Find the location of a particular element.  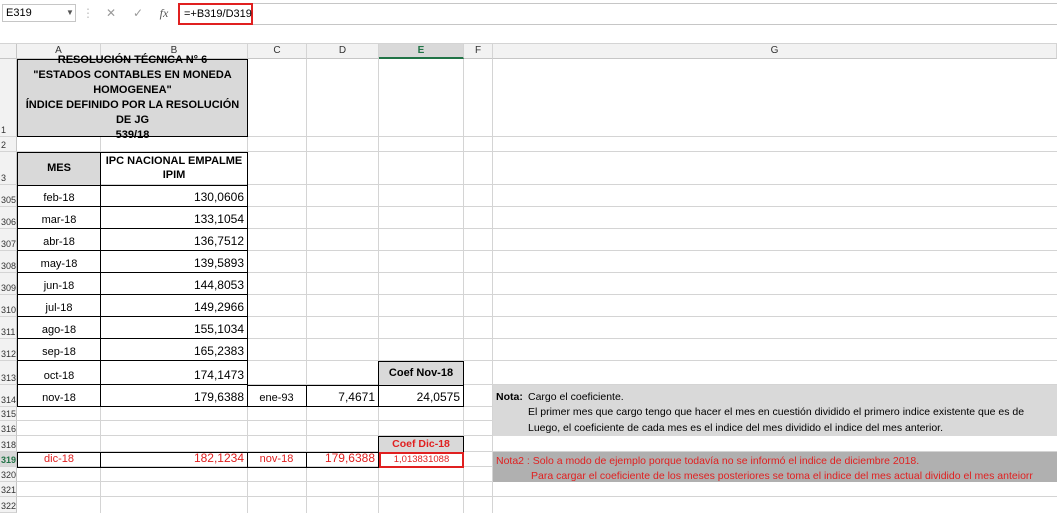

row-header: 313 is located at coordinates (8, 373).